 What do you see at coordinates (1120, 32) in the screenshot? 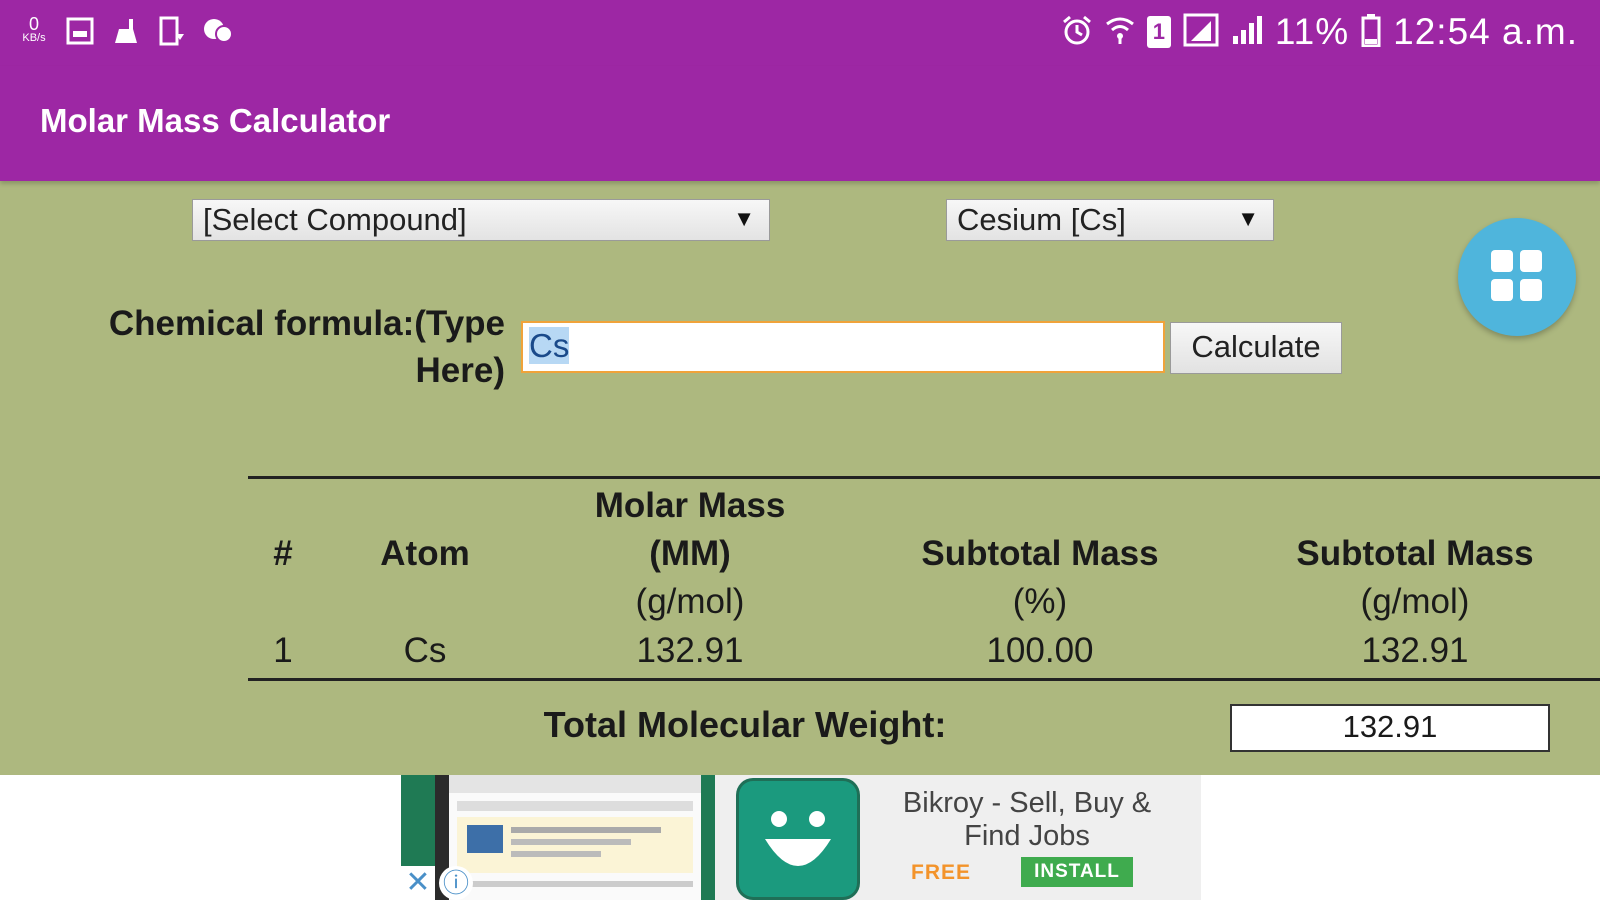
I see `wifi-icon` at bounding box center [1120, 32].